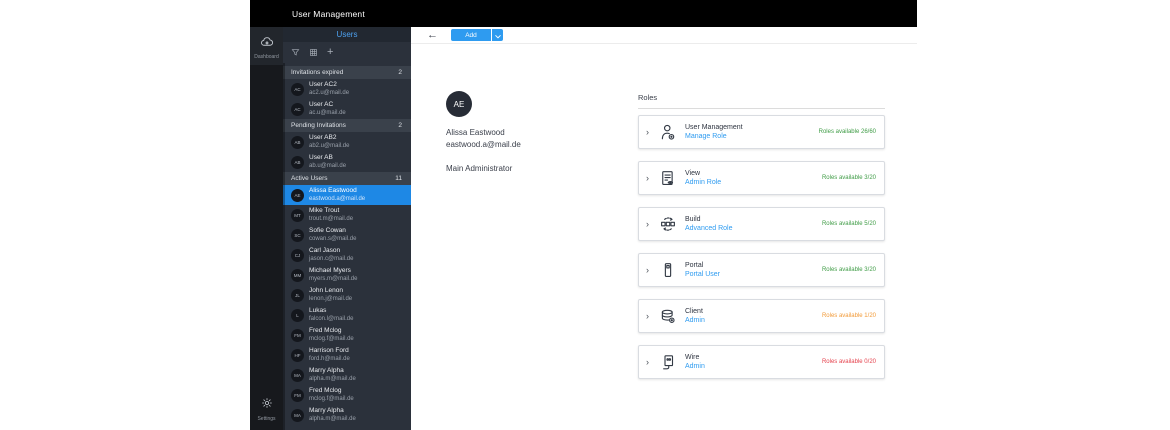 Image resolution: width=1170 pixels, height=430 pixels. I want to click on role-card-text: User Management Manage Role, so click(749, 132).